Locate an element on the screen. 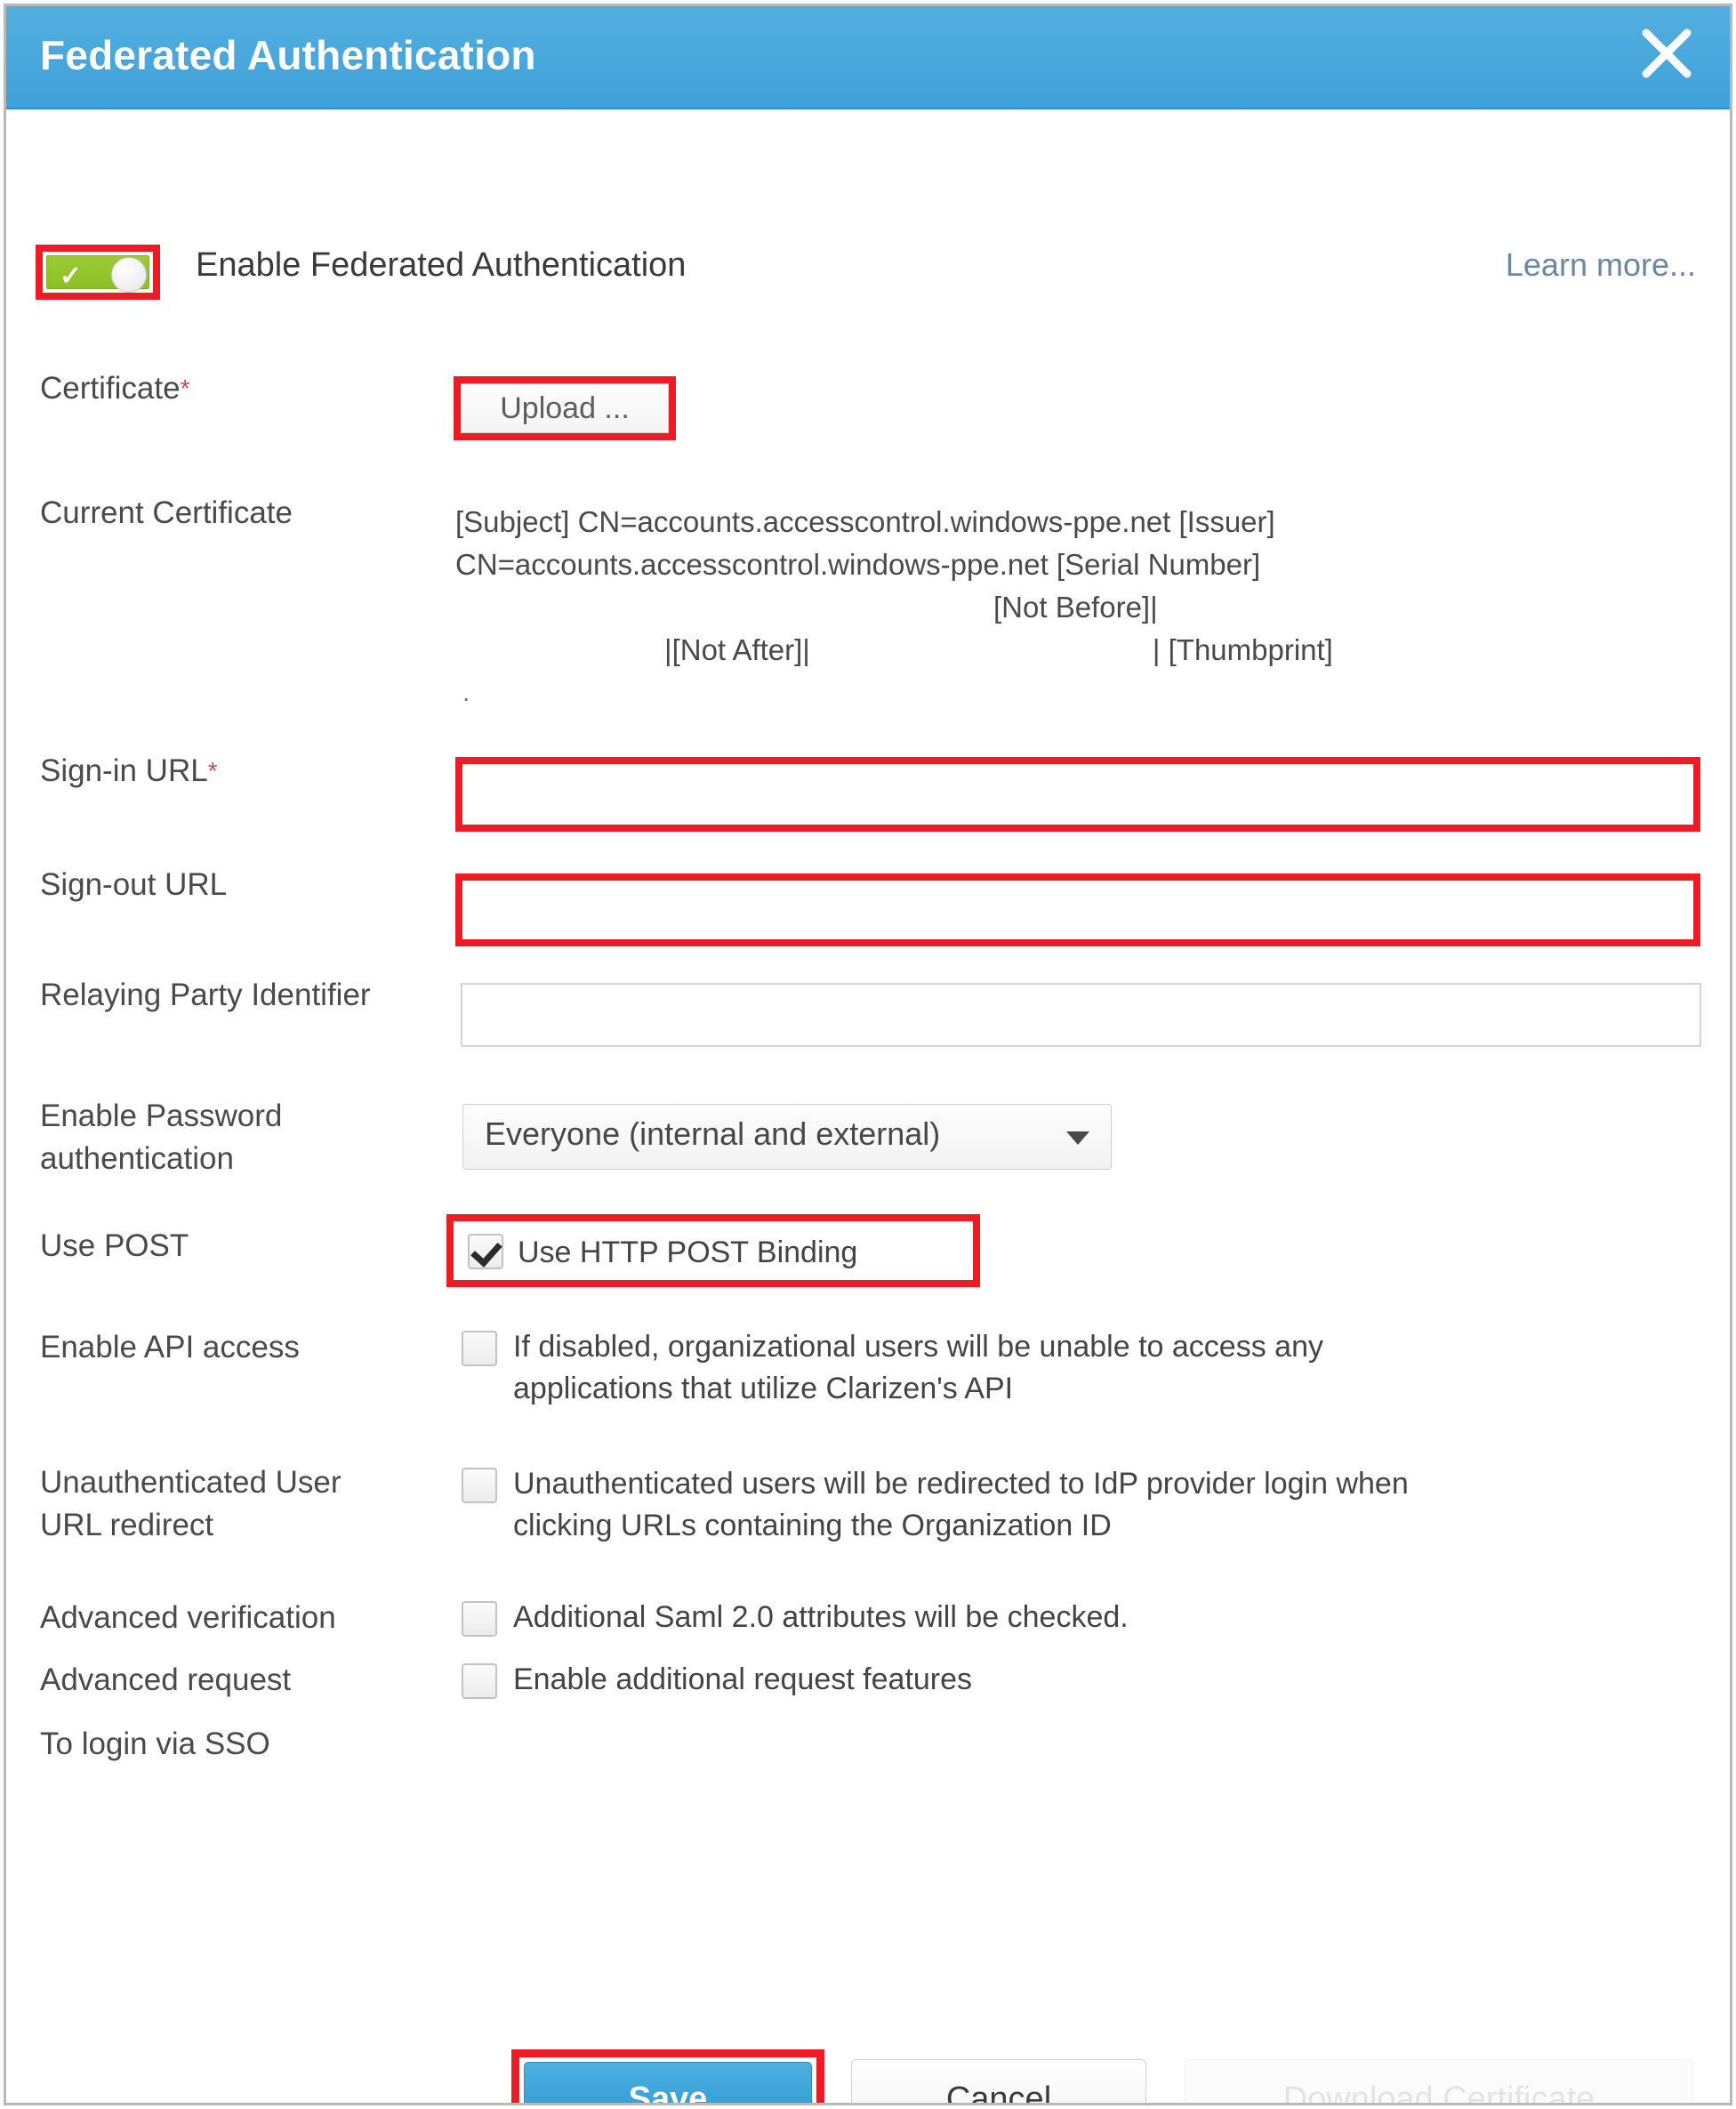 This screenshot has width=1736, height=2109. cert-not-after: |[Not After]| is located at coordinates (737, 650).